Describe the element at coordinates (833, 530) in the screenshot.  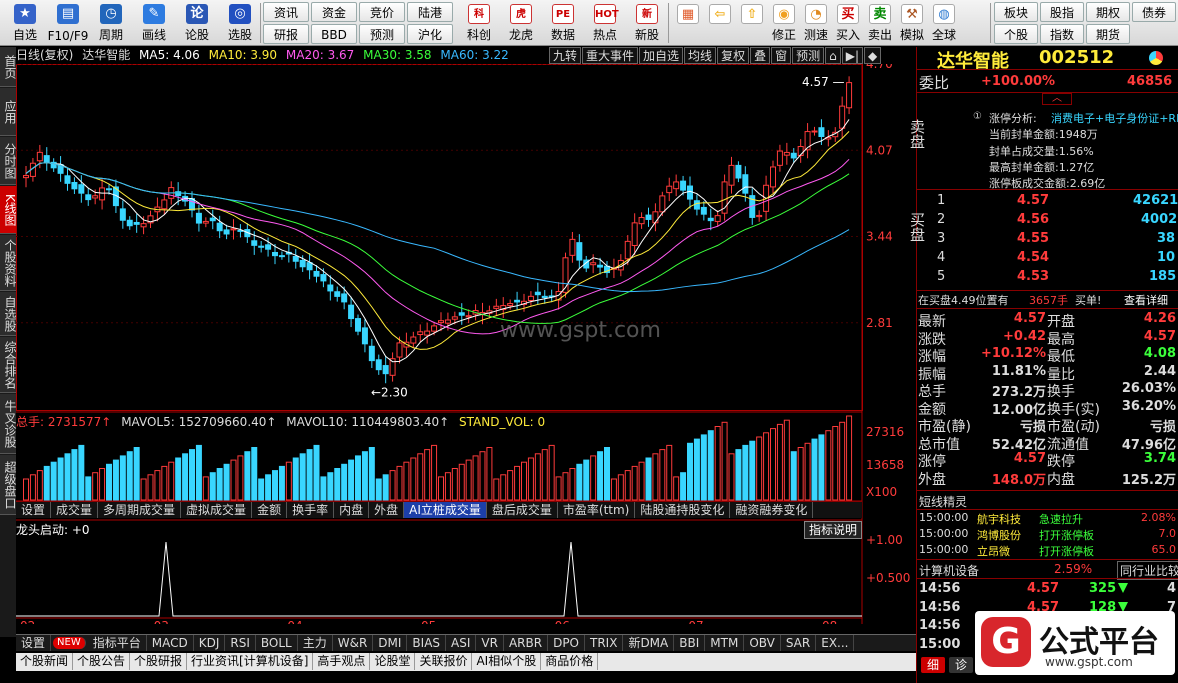
I see `indicator-help-button: 指标说明` at that location.